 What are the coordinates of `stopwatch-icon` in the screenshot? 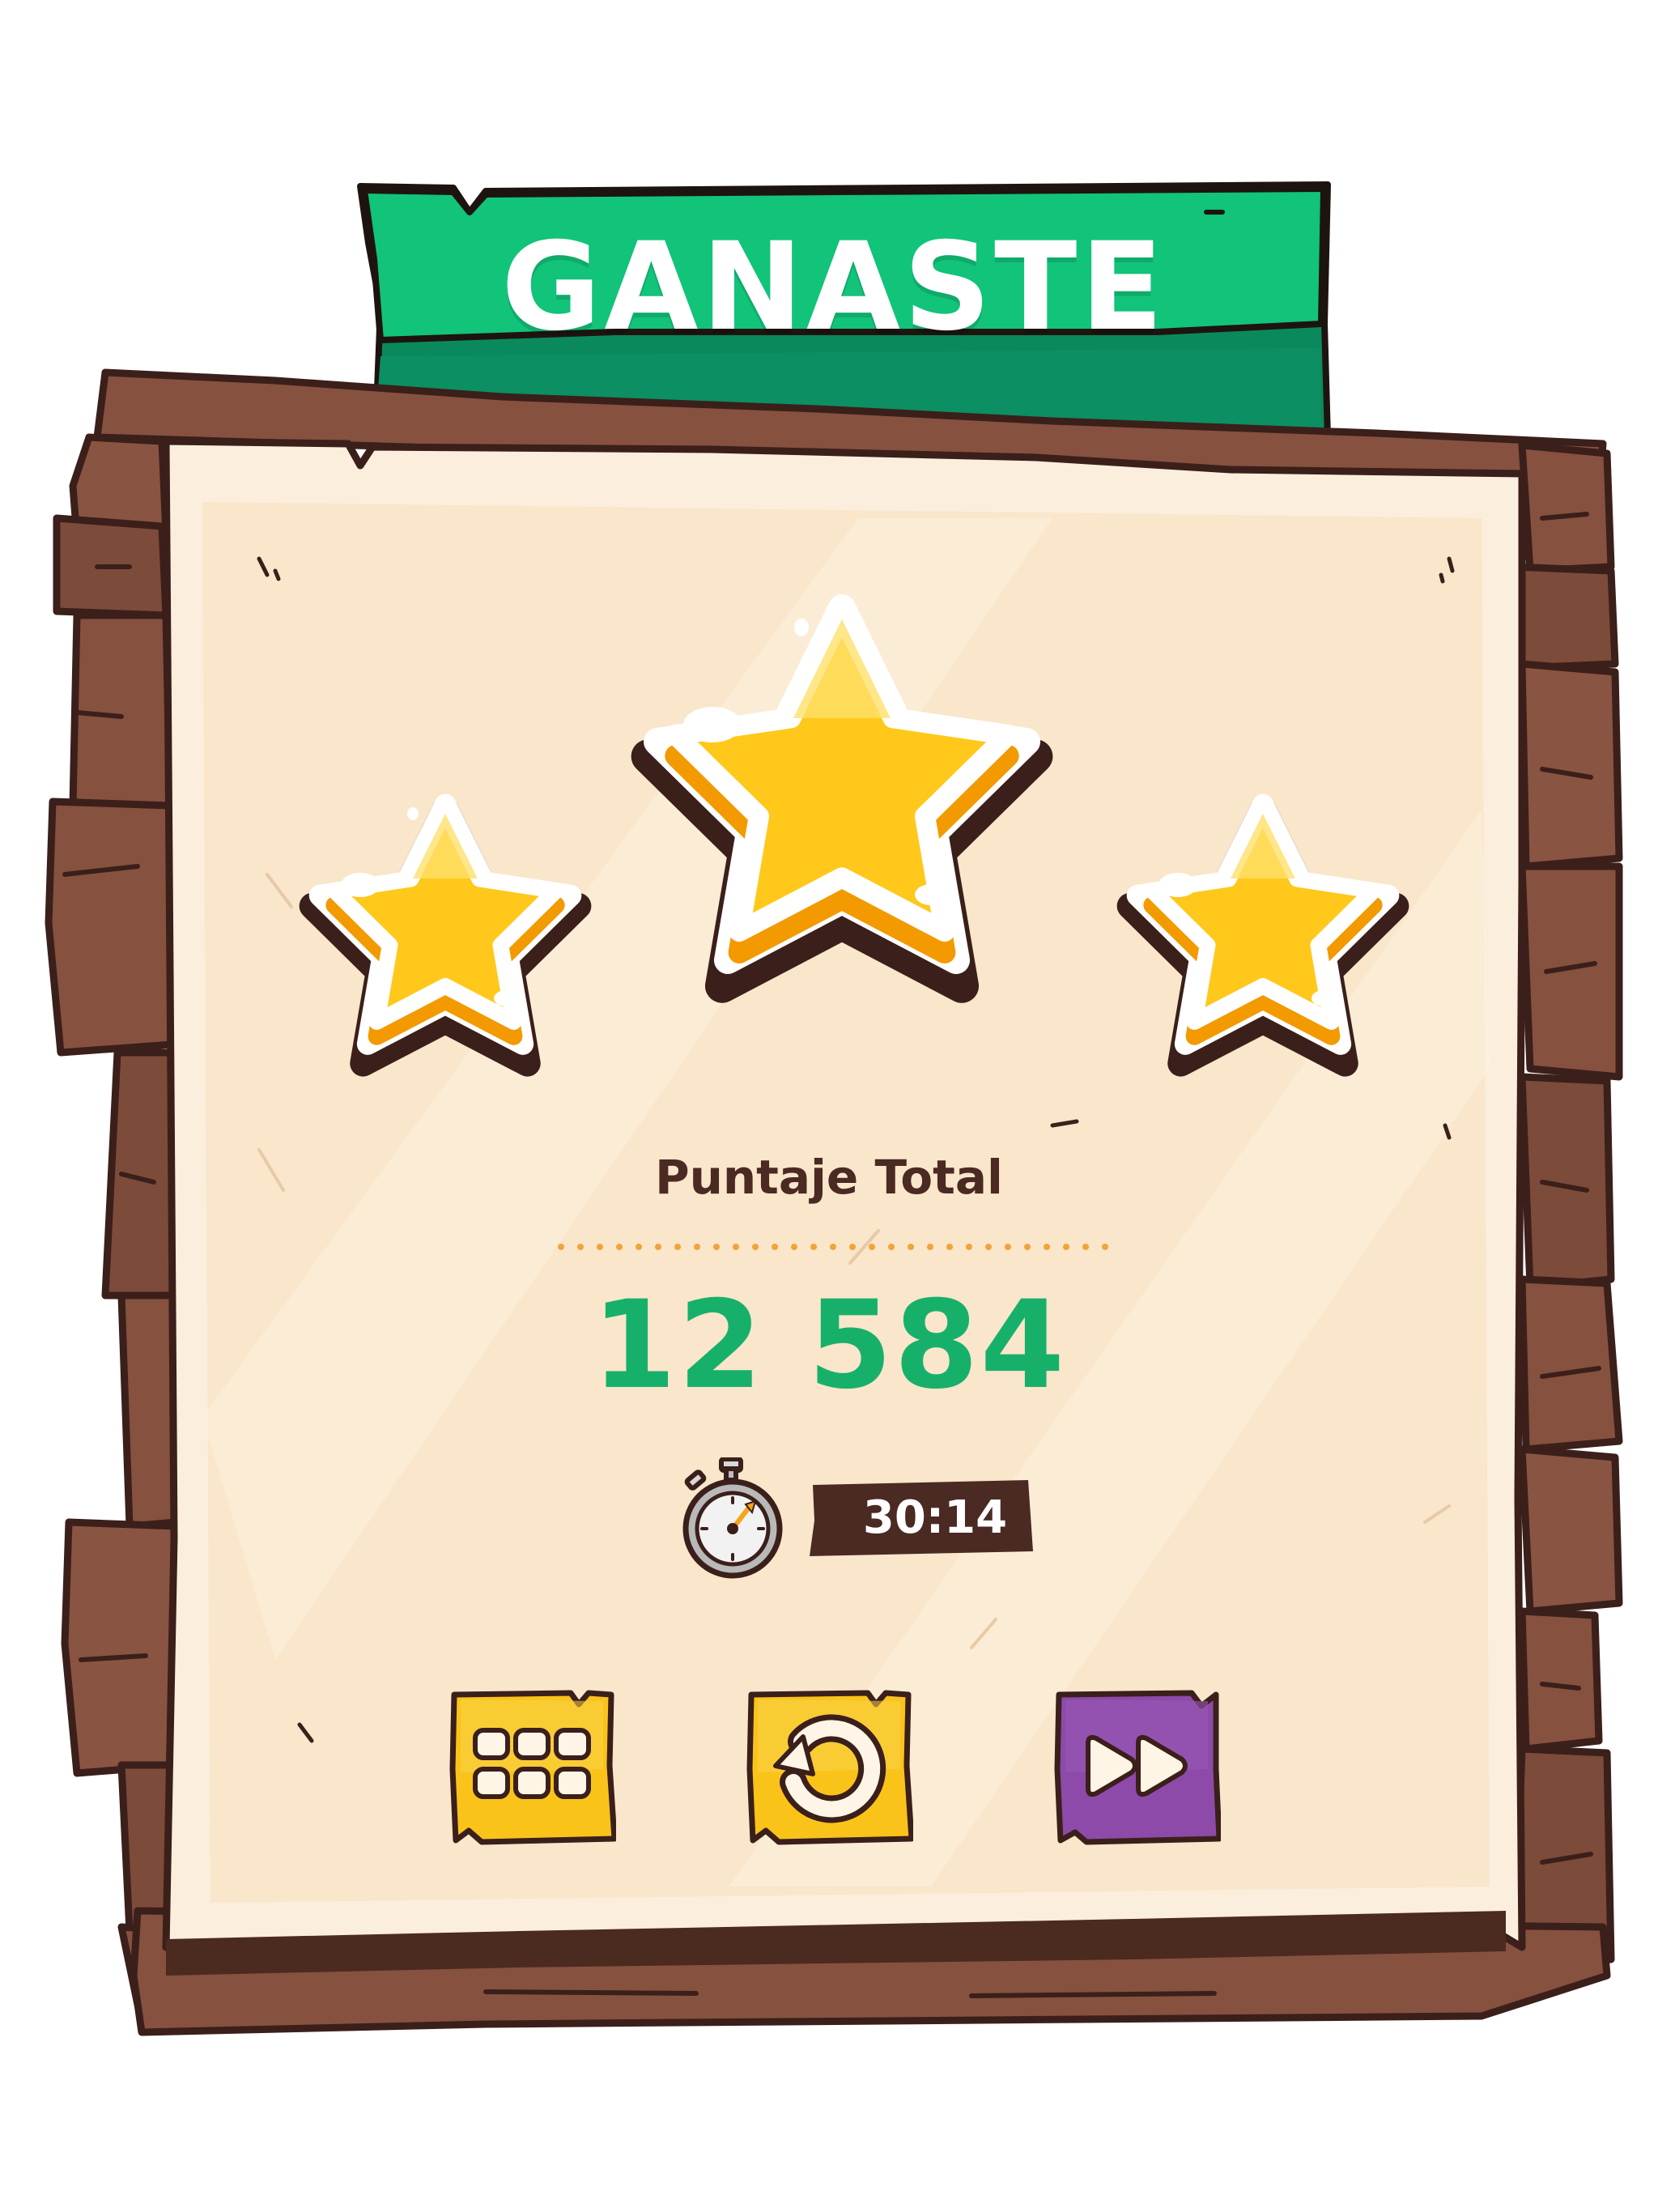 It's located at (732, 1518).